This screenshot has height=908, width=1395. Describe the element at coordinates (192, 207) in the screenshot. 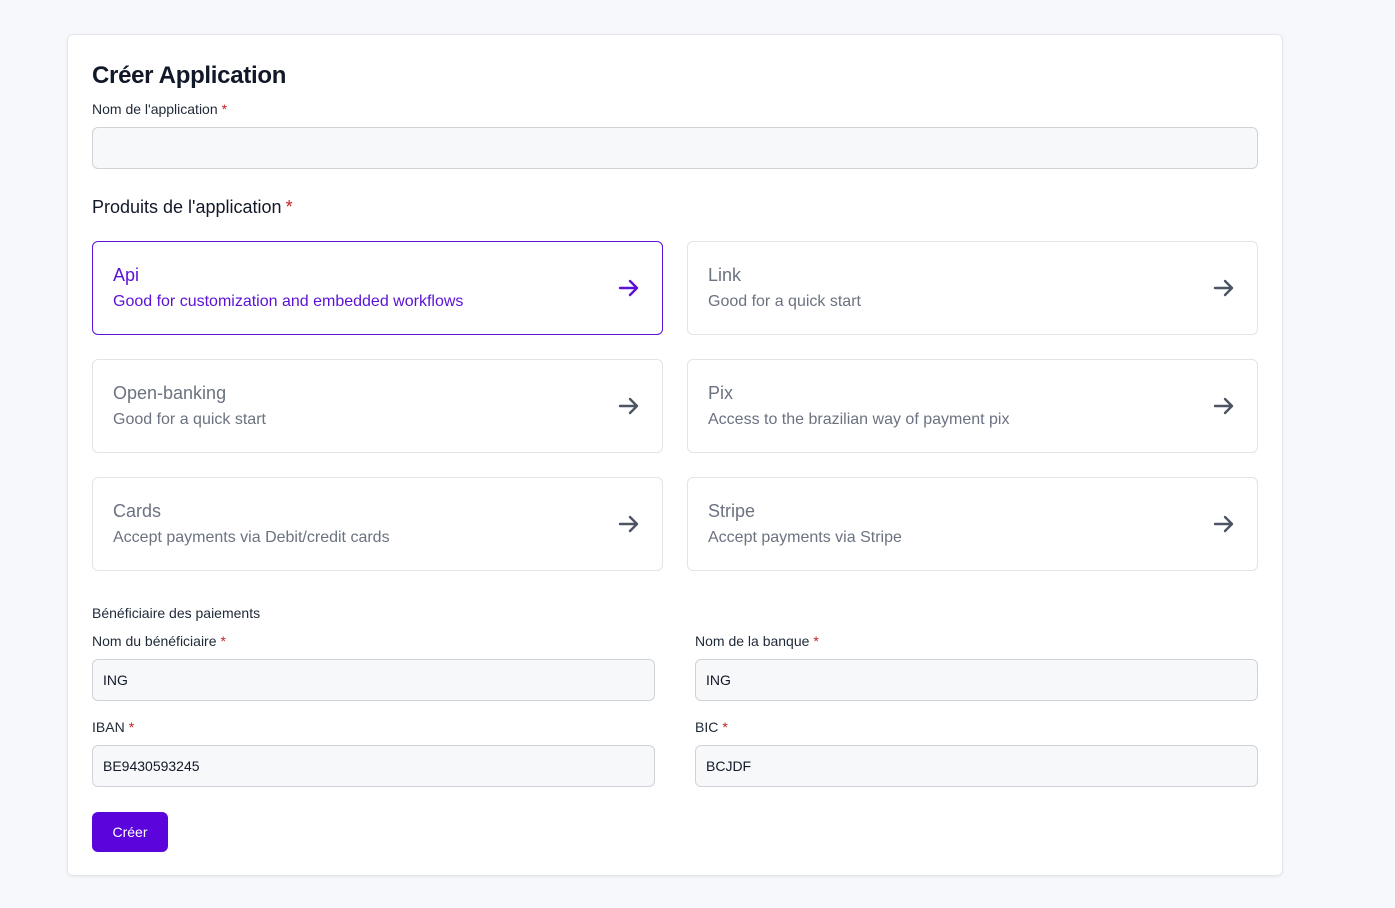

I see `products-title: Produits de l'application *` at that location.